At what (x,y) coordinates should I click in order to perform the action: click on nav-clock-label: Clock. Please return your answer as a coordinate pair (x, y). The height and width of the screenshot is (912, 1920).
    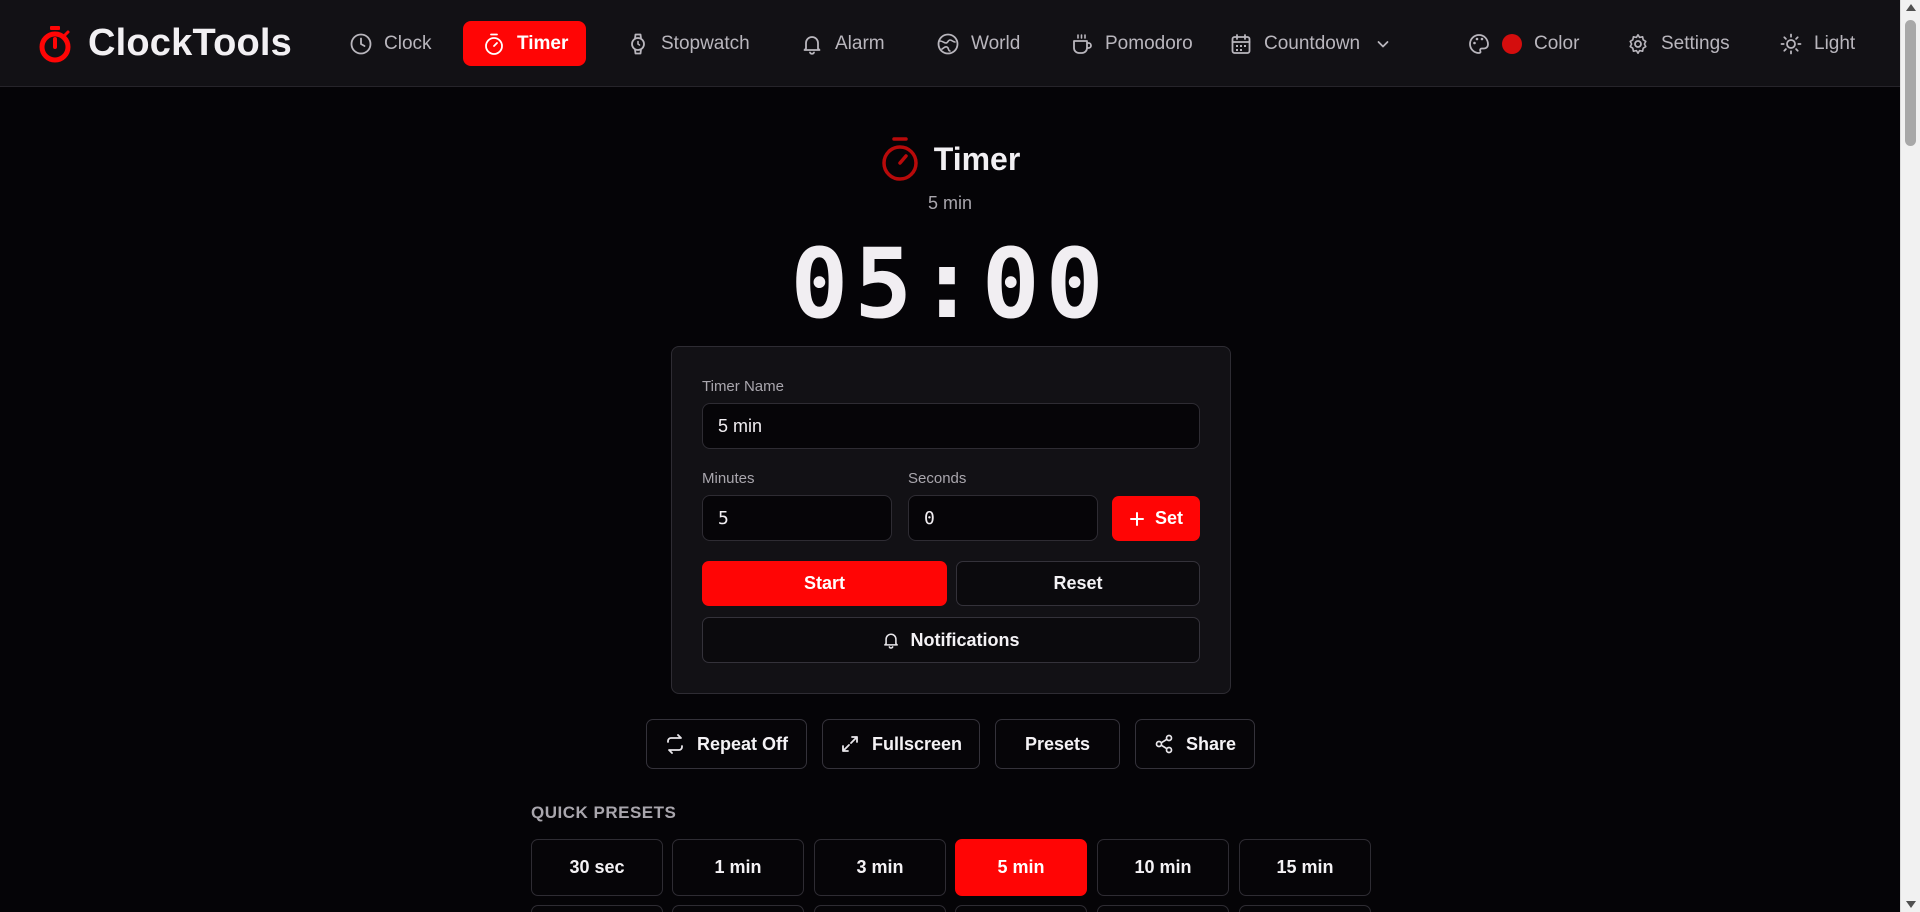
    Looking at the image, I should click on (408, 43).